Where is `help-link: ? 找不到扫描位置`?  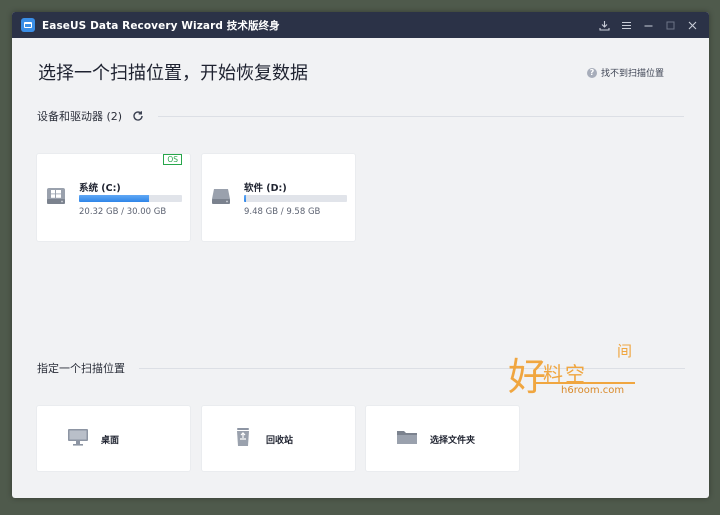
help-link: ? 找不到扫描位置 is located at coordinates (625, 72).